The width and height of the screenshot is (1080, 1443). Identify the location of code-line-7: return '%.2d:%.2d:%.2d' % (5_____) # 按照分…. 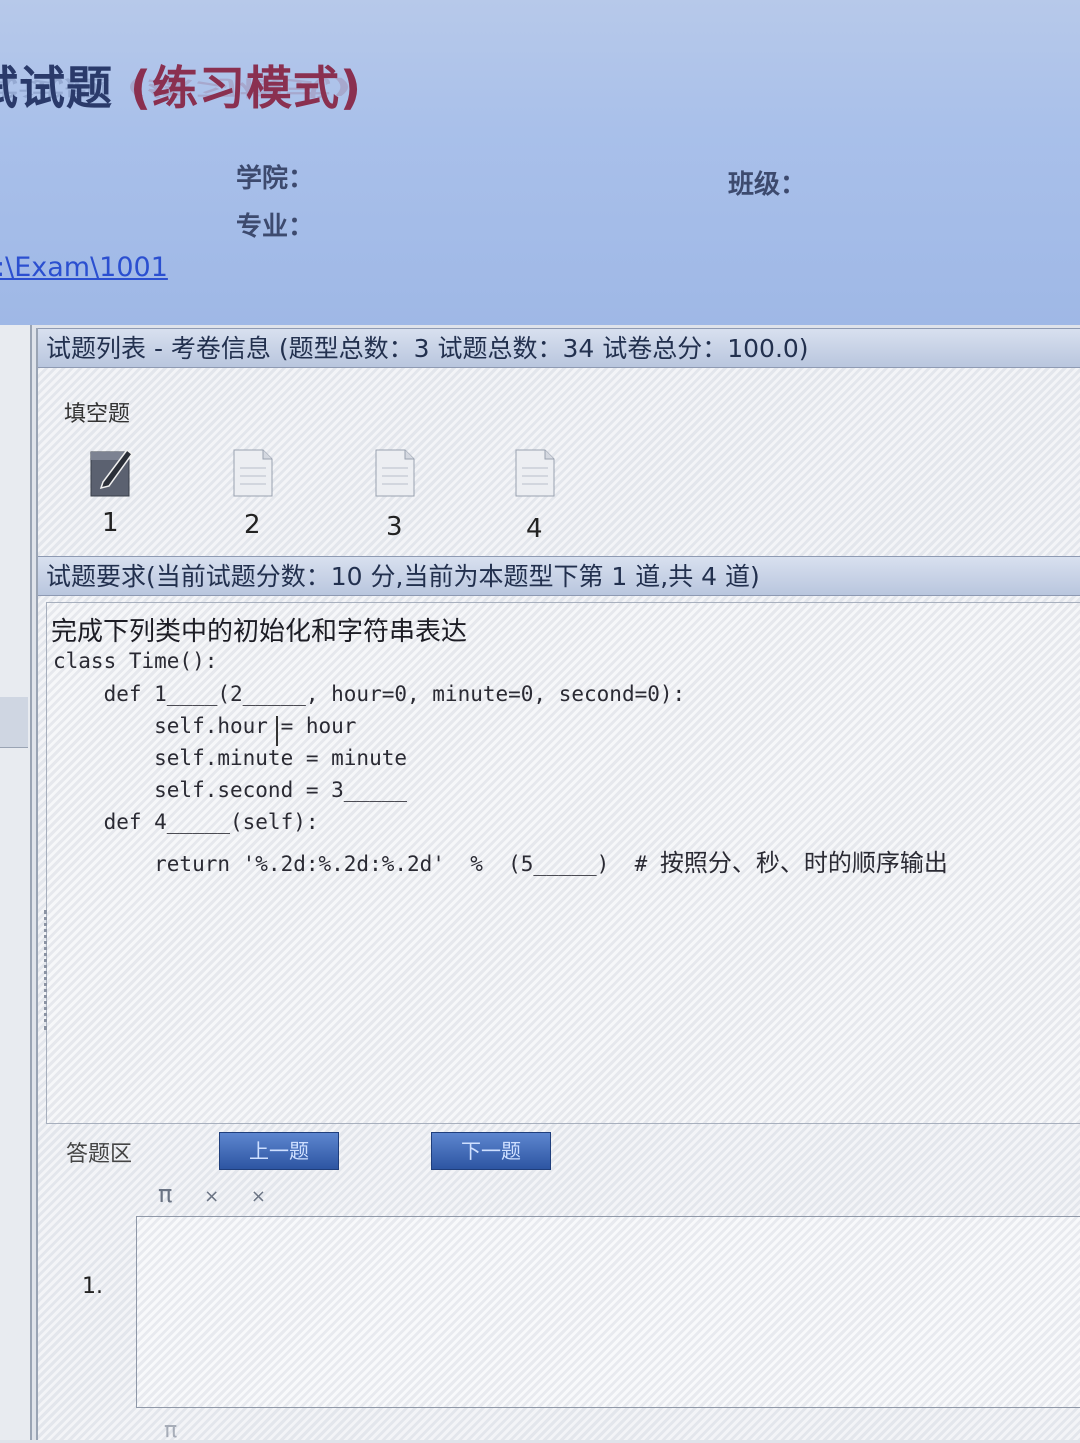
(500, 860).